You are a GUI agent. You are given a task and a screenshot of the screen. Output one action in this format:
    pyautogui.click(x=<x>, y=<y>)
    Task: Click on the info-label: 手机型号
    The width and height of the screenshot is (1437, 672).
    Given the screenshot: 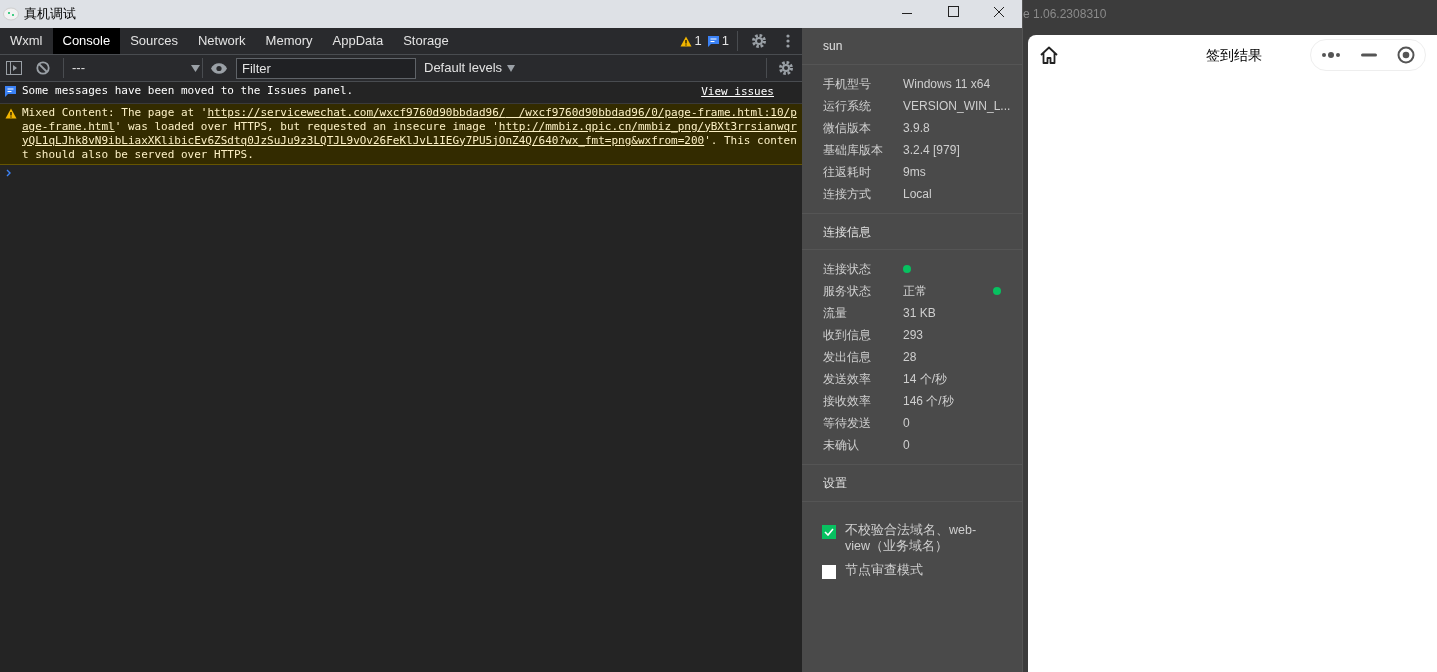 What is the action you would take?
    pyautogui.click(x=847, y=84)
    